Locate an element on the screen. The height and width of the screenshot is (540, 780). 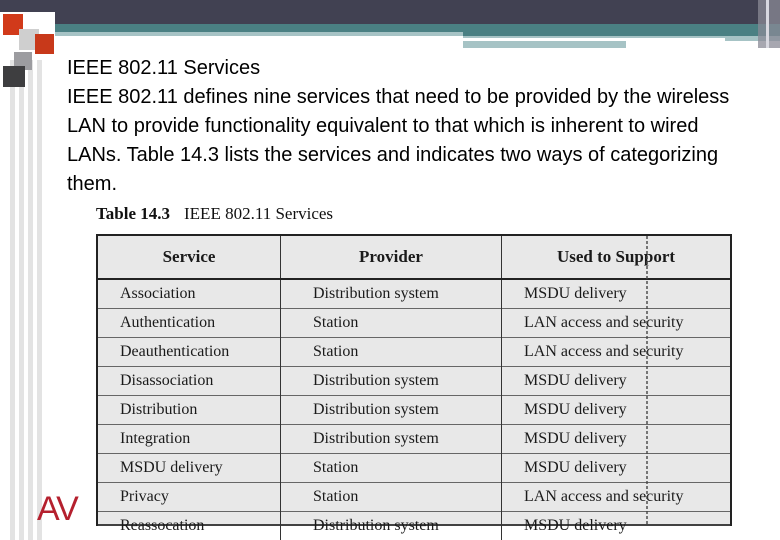
table-row: Privacy Station LAN access and security is located at coordinates (414, 497).